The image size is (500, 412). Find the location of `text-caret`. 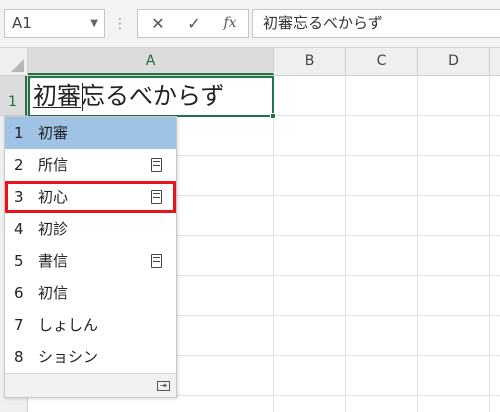

text-caret is located at coordinates (82, 97).